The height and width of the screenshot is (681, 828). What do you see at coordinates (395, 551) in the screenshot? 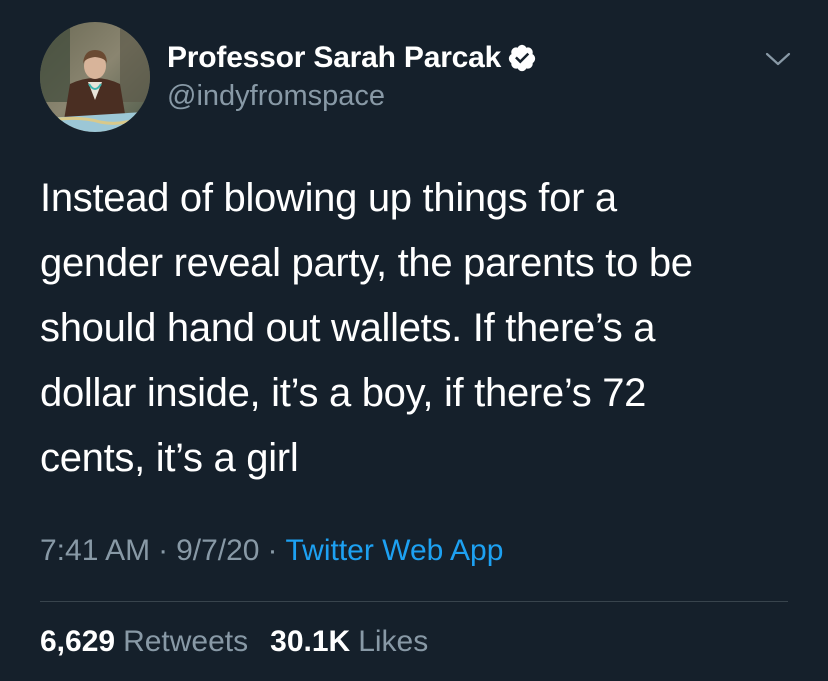
I see `tweet-source-link: Twitter Web App` at bounding box center [395, 551].